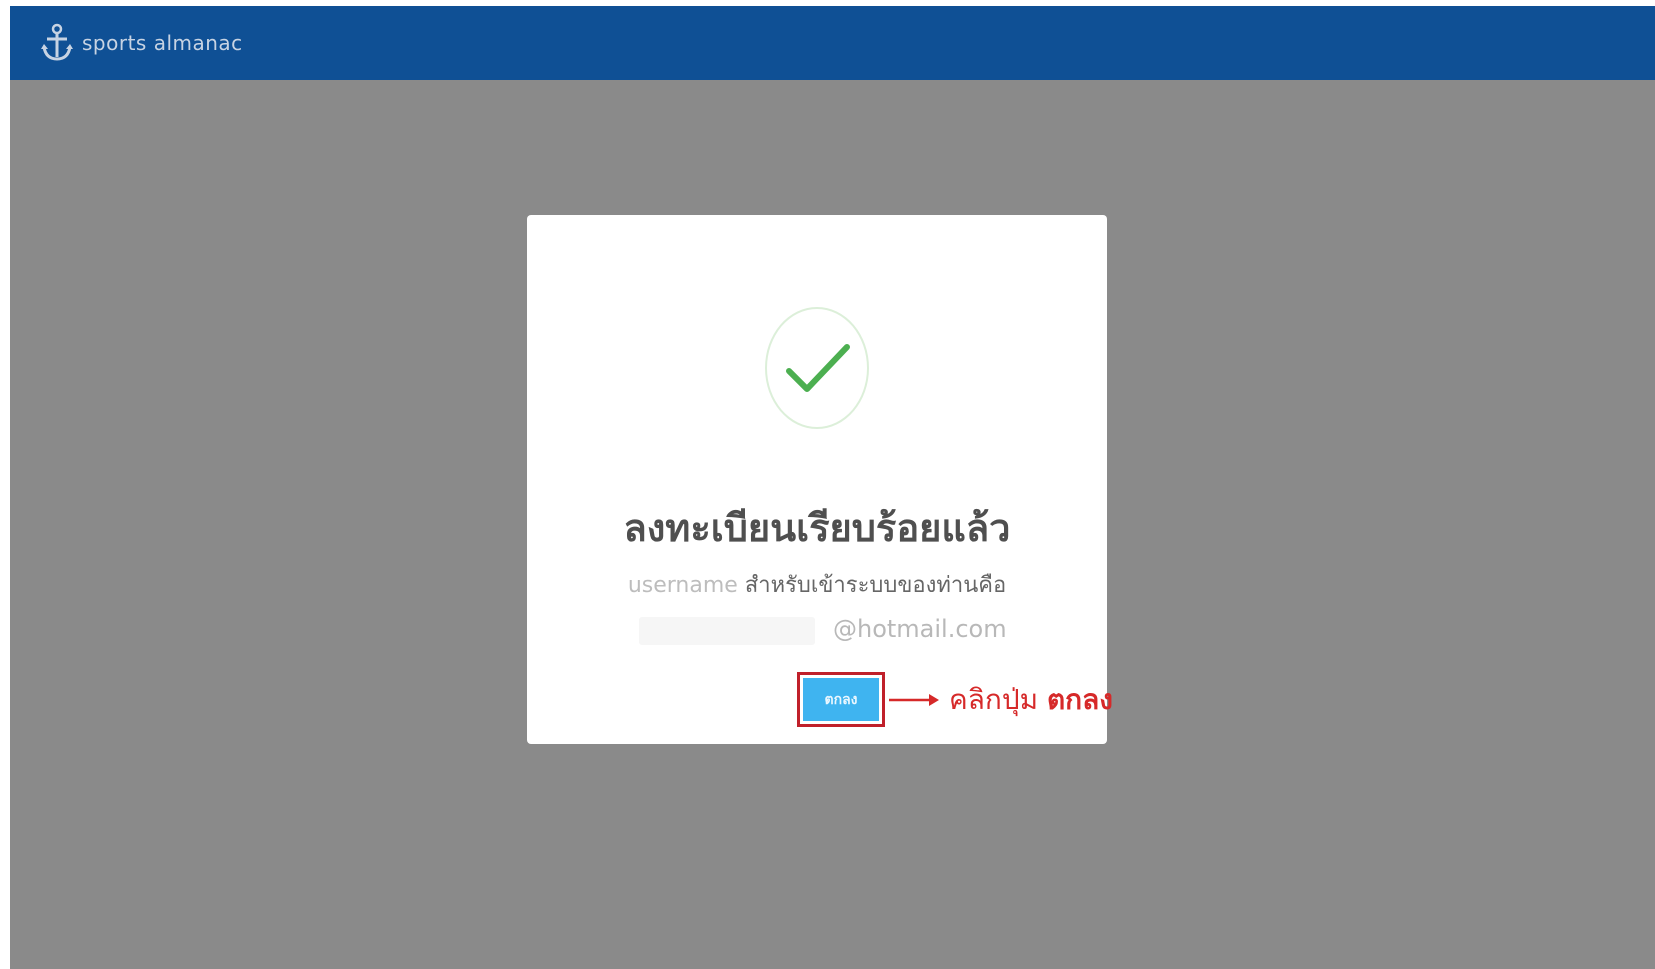  I want to click on dialog-title: ลงทะเบียนเรียบร้อยแล้ว, so click(817, 528).